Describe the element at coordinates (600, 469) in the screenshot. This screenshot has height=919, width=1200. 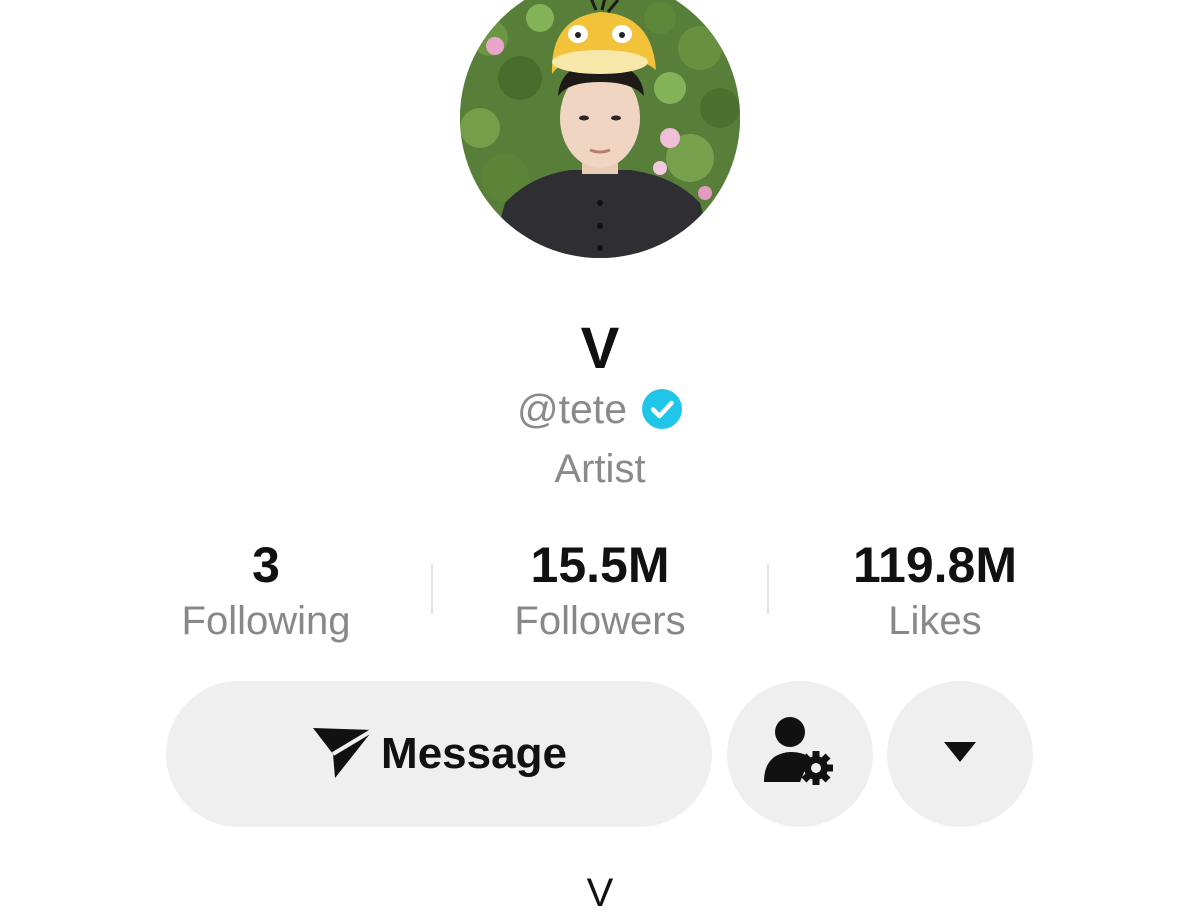
I see `profile-bio: Artist` at that location.